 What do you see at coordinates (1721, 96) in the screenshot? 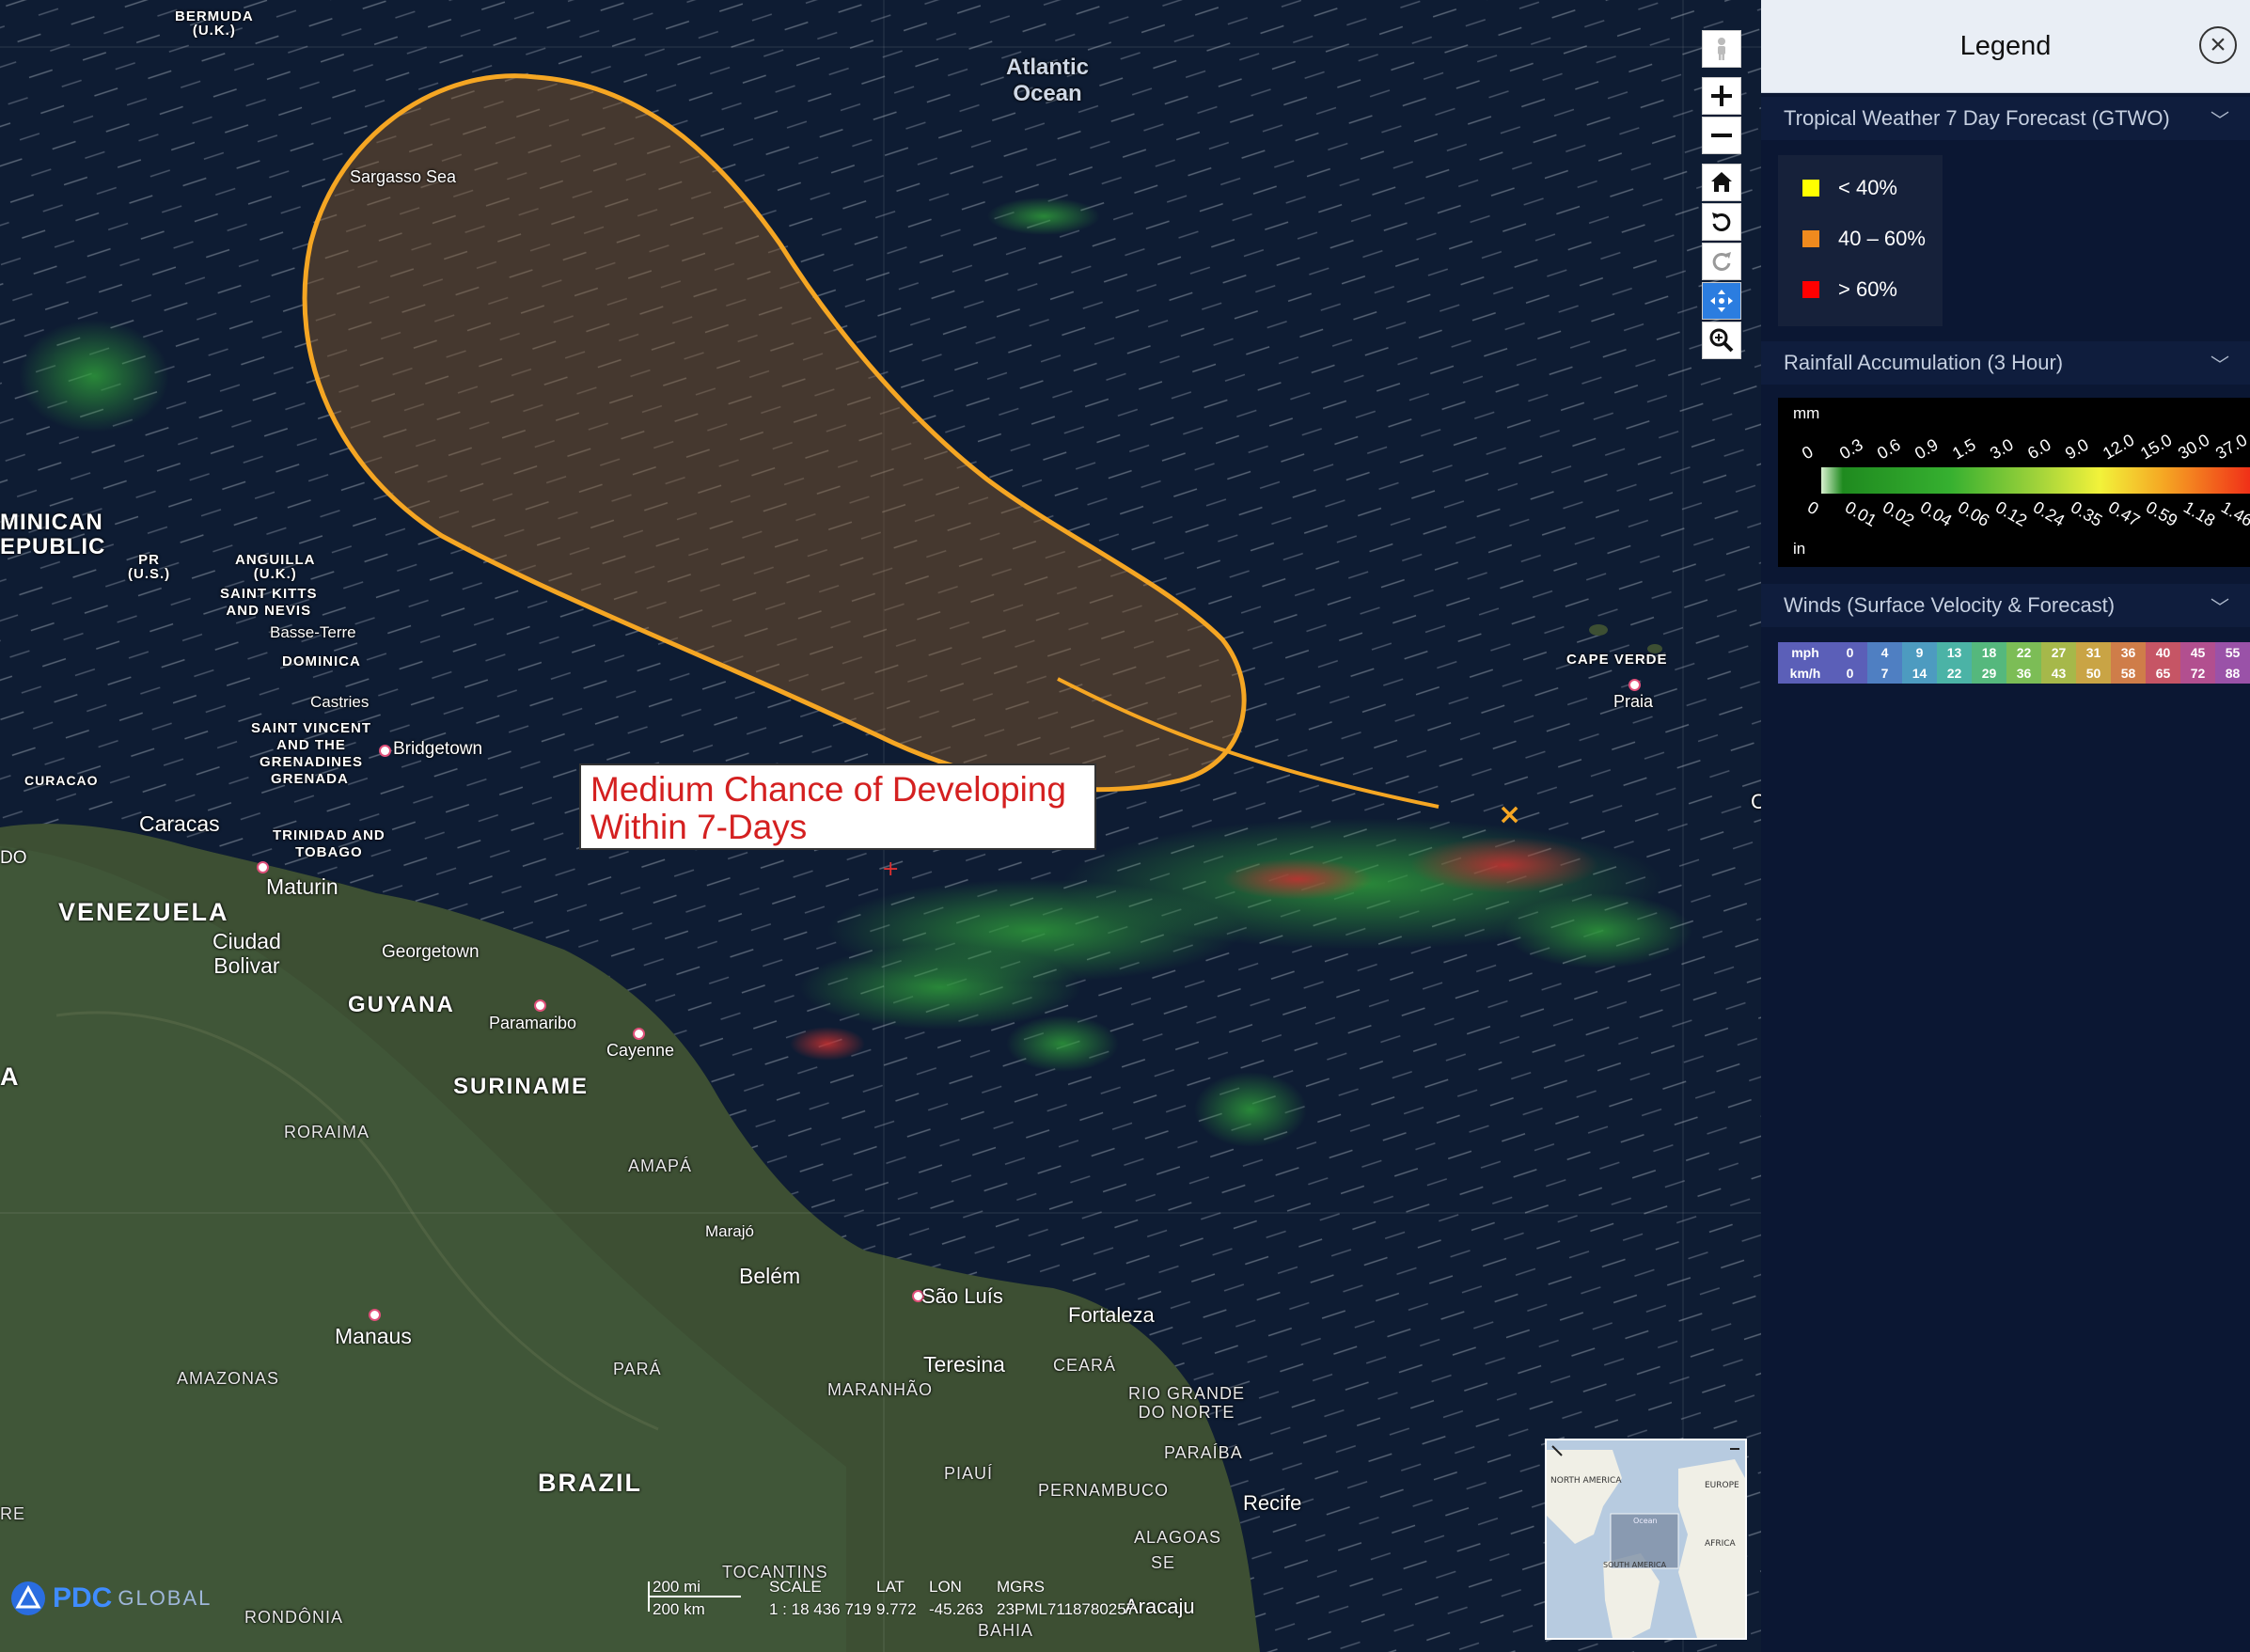
I see `zoom-in-button` at bounding box center [1721, 96].